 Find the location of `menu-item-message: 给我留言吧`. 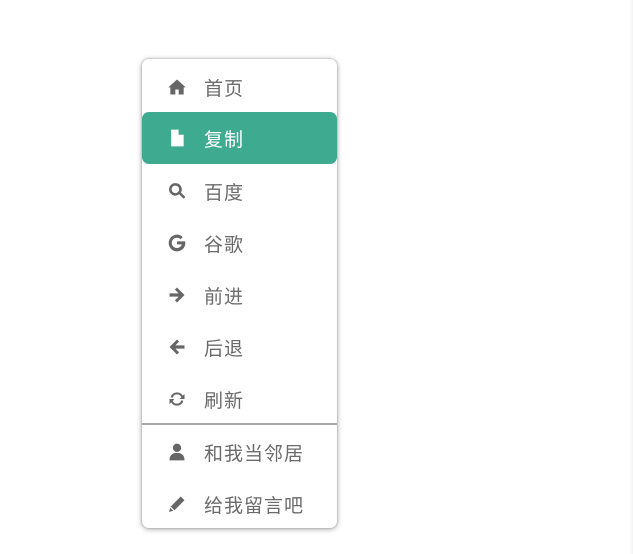

menu-item-message: 给我留言吧 is located at coordinates (239, 503).